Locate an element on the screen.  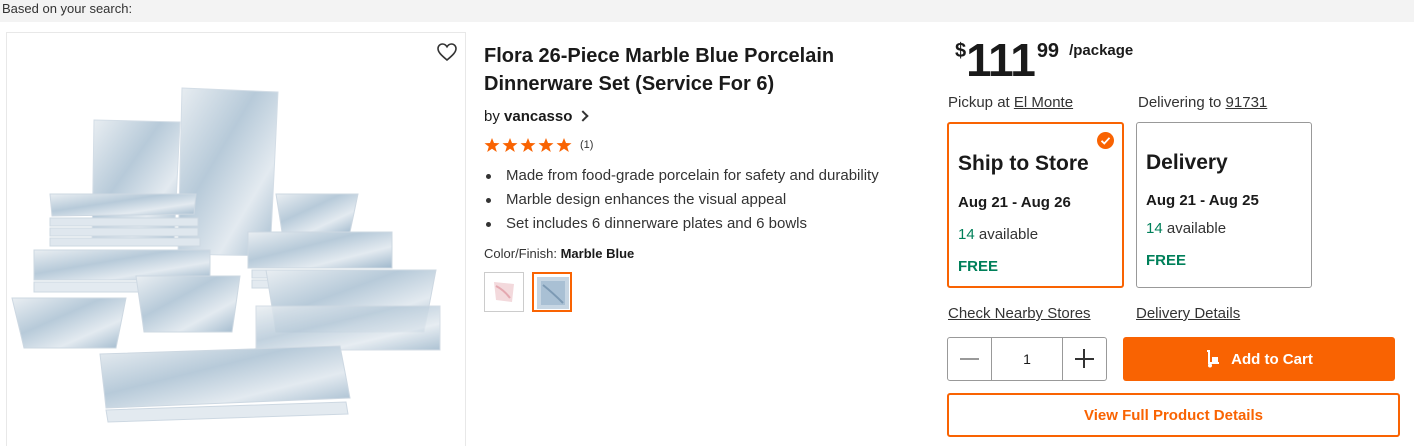
cart-dolly-icon is located at coordinates (1213, 359).